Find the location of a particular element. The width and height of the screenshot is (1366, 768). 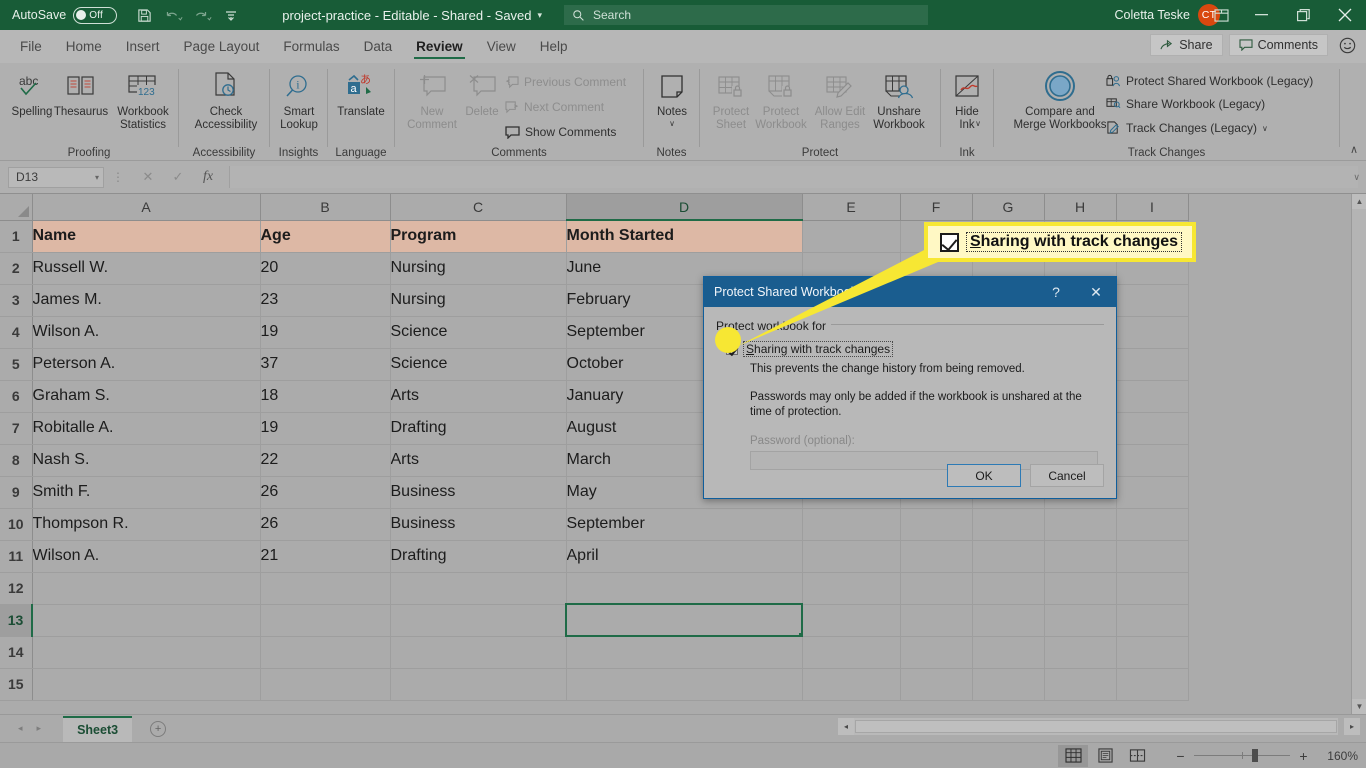

cell-D11: April is located at coordinates (684, 556).